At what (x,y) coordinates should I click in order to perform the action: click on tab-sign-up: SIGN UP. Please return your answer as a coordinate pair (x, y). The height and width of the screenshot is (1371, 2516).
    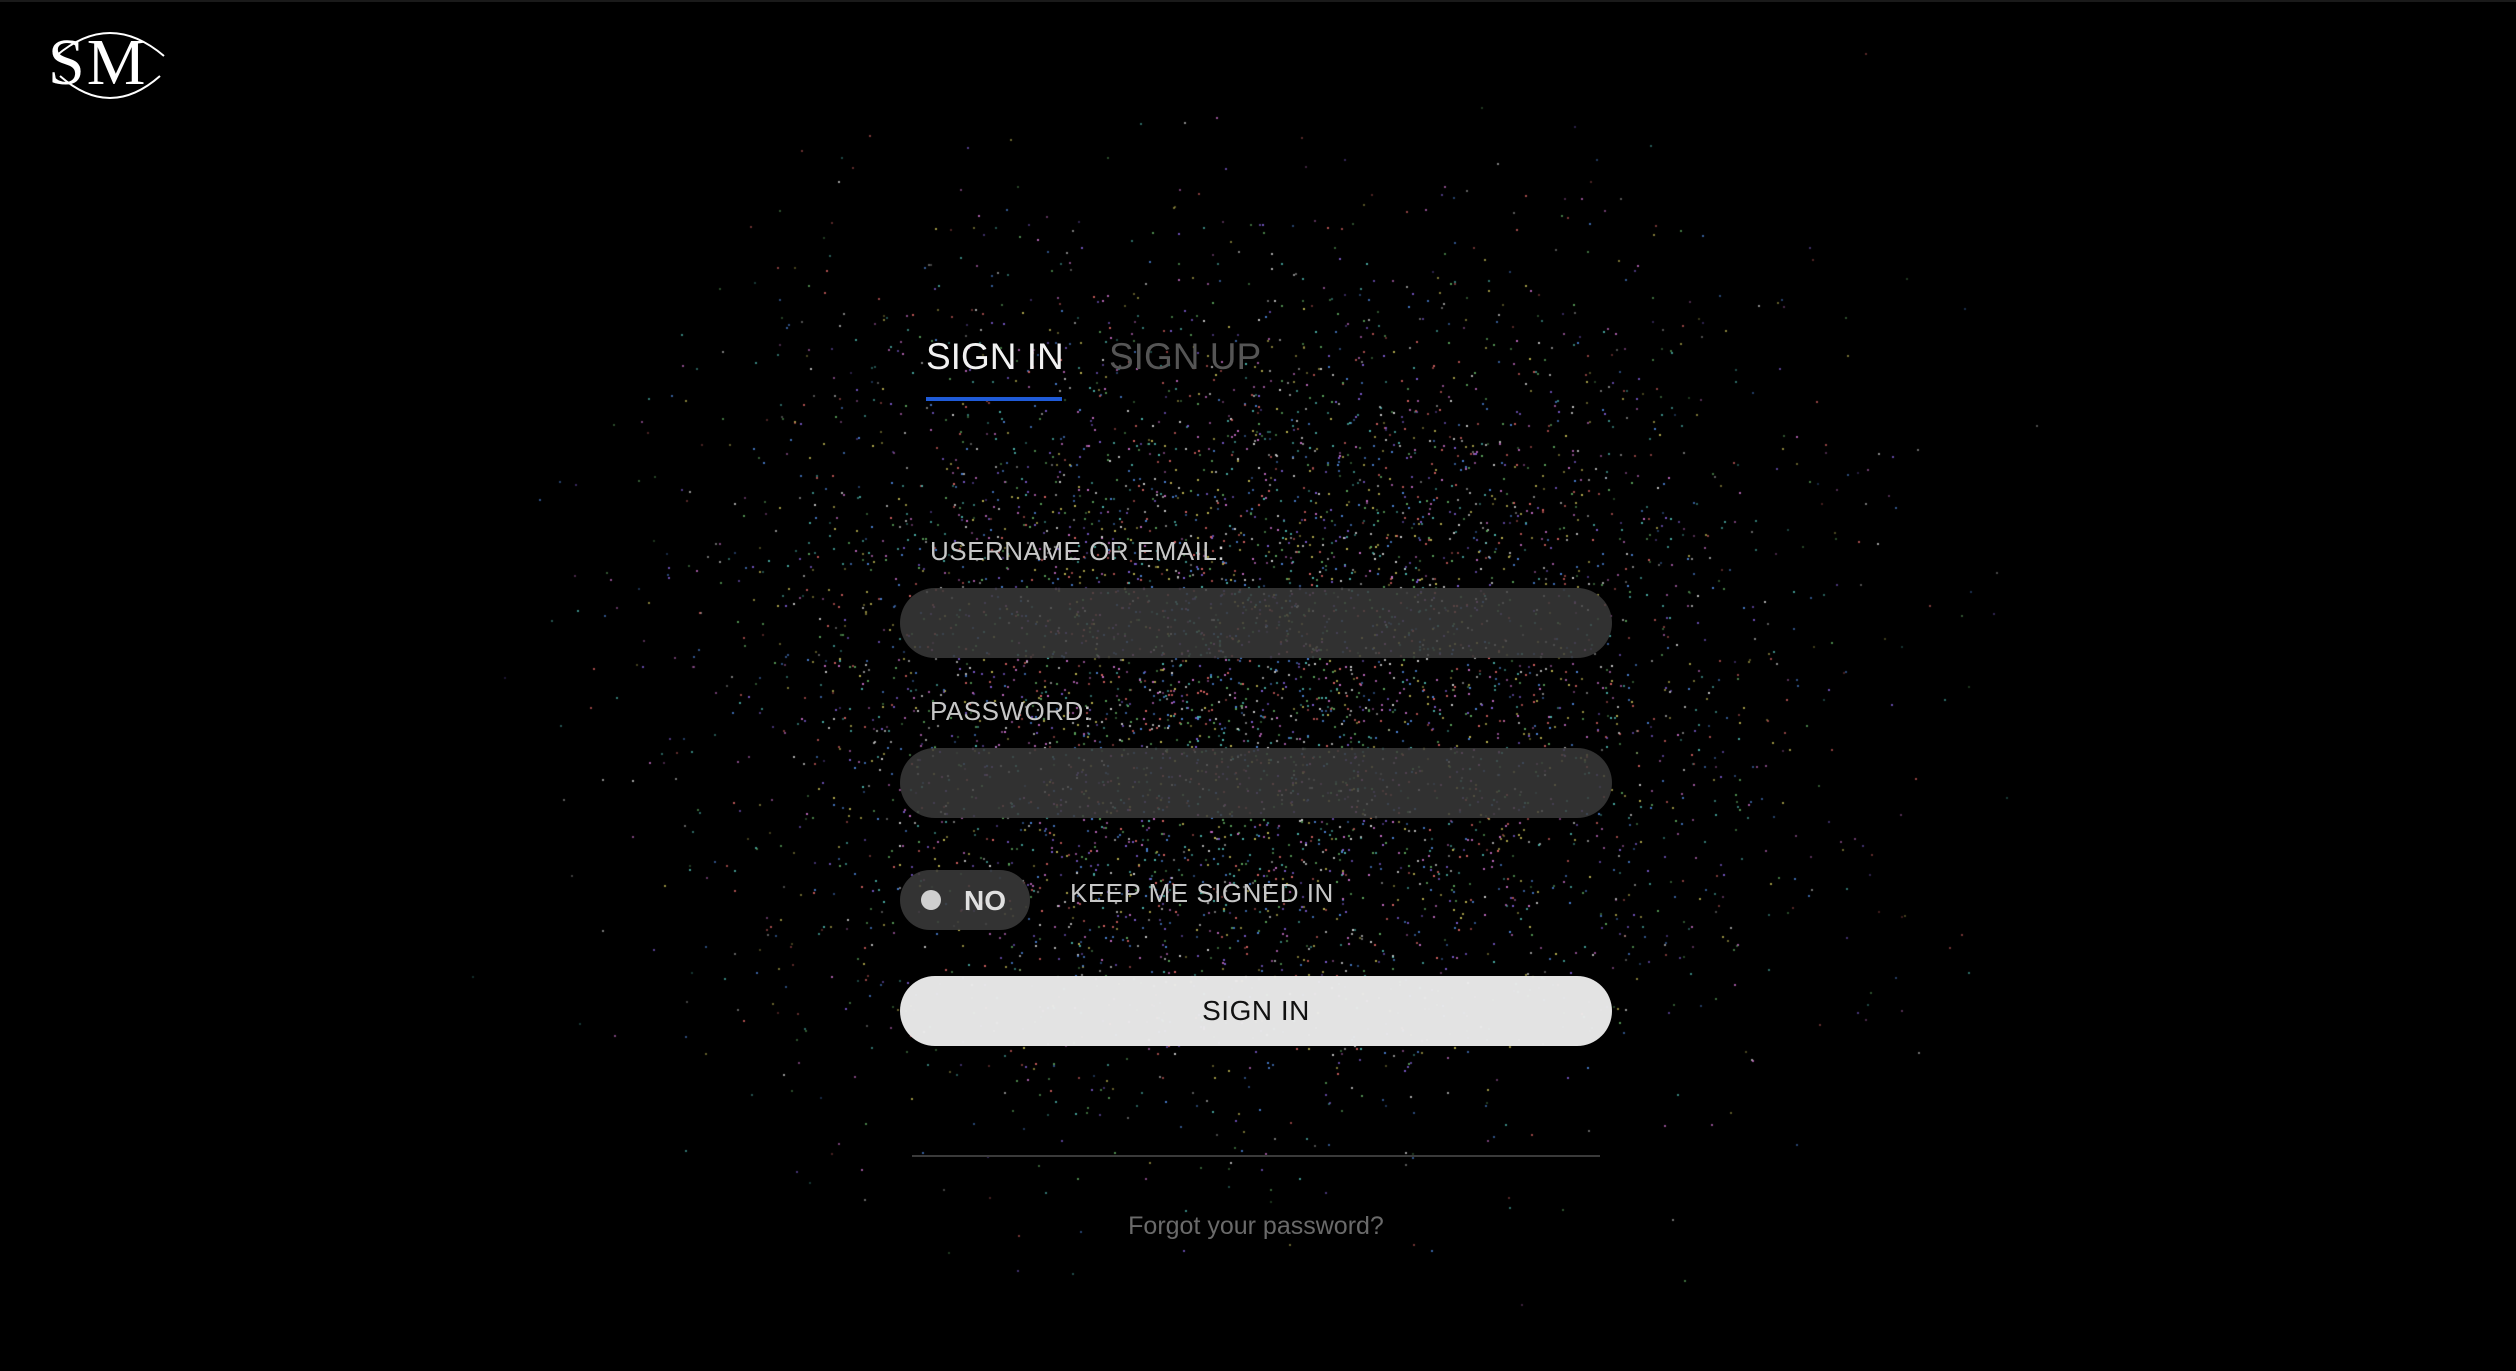
    Looking at the image, I should click on (1185, 356).